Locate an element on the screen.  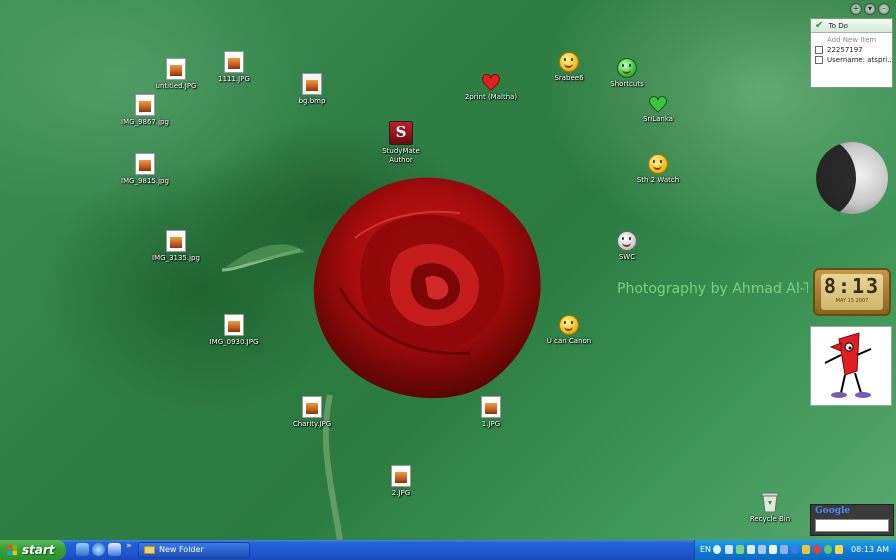
icon-img-9867: IMG_9867.jpg is located at coordinates (145, 110).